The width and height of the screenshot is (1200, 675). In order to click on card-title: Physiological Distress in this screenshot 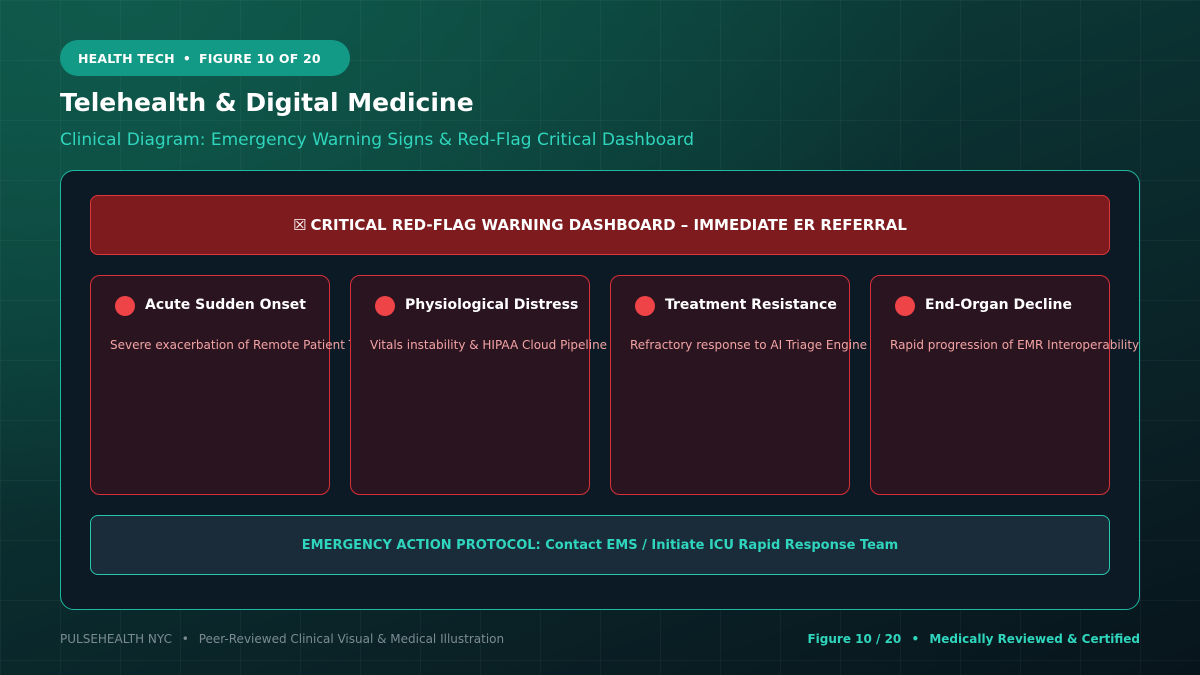, I will do `click(492, 305)`.